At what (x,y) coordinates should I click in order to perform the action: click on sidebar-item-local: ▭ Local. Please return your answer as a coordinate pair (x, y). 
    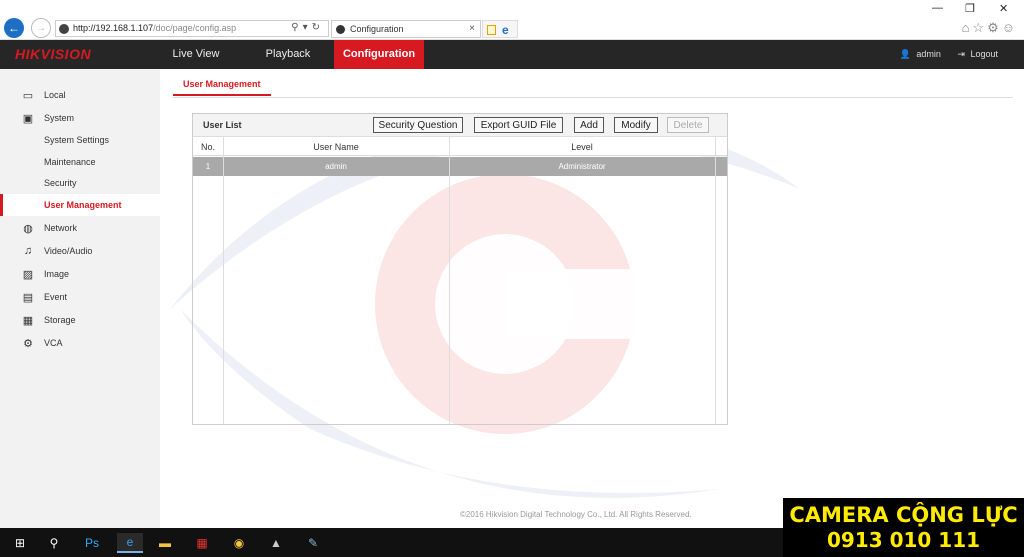
    Looking at the image, I should click on (80, 95).